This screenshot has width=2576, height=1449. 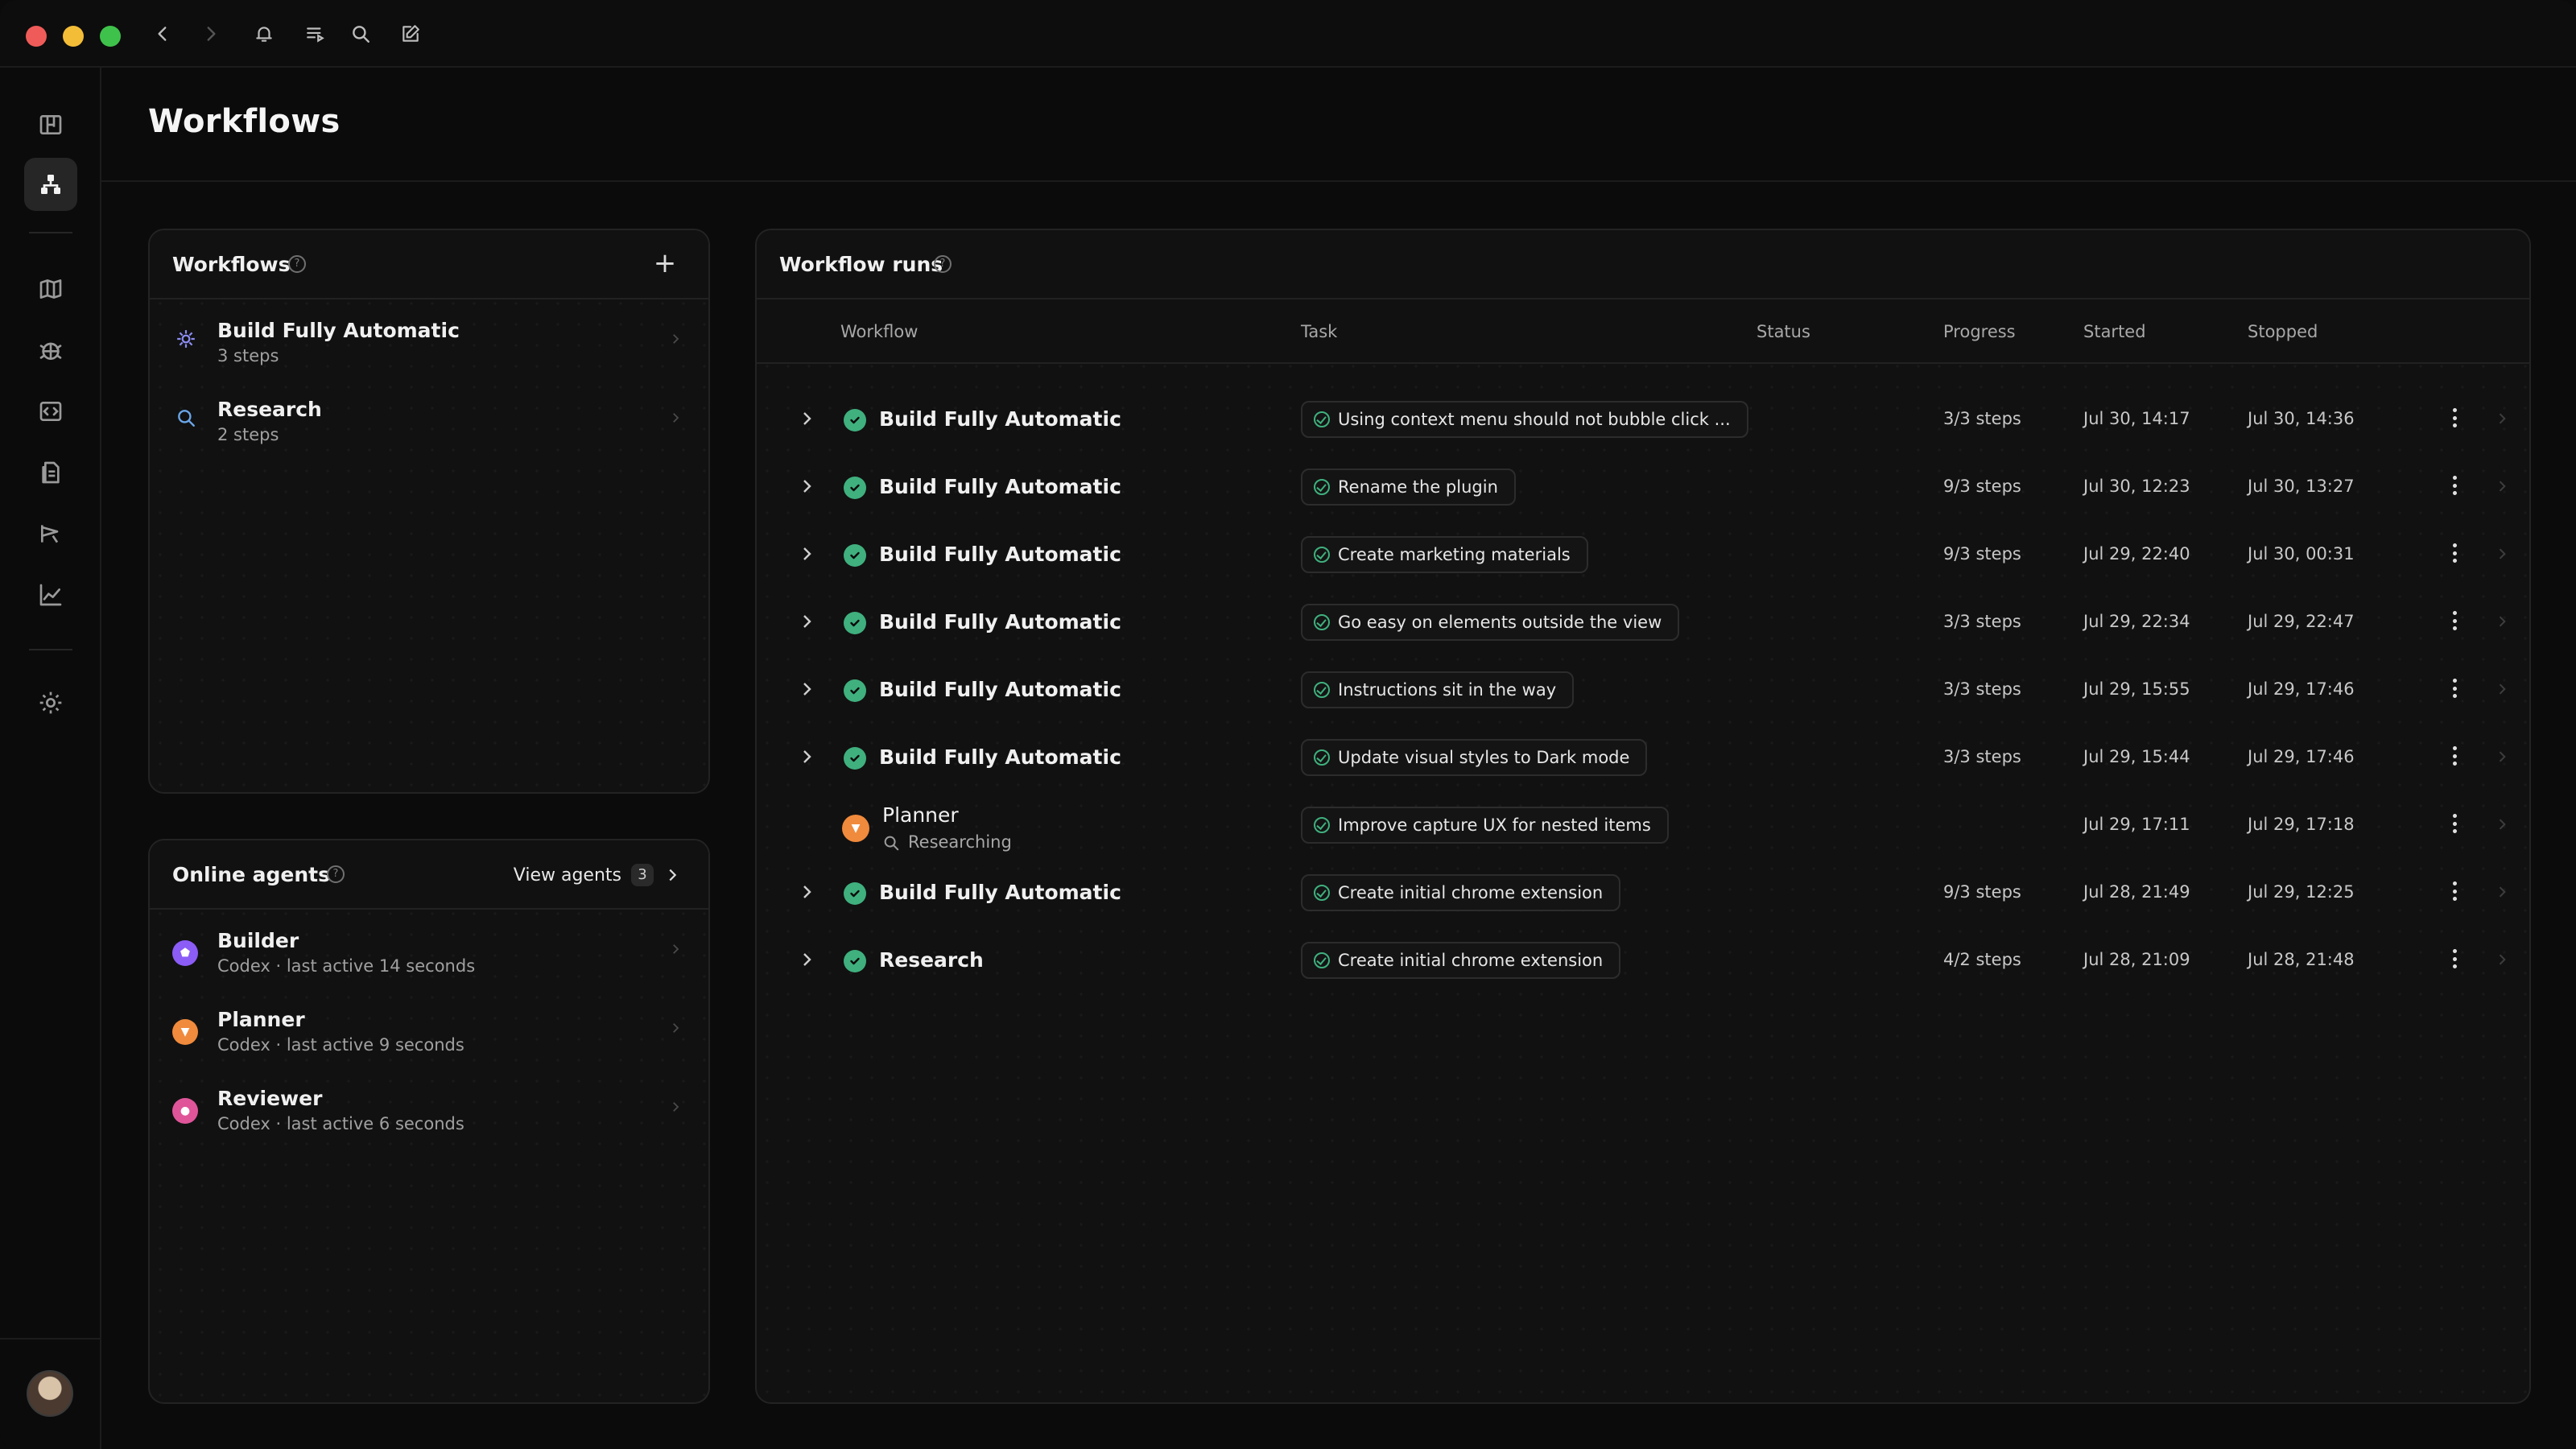 I want to click on task-chip: Rename the plugin, so click(x=1408, y=487).